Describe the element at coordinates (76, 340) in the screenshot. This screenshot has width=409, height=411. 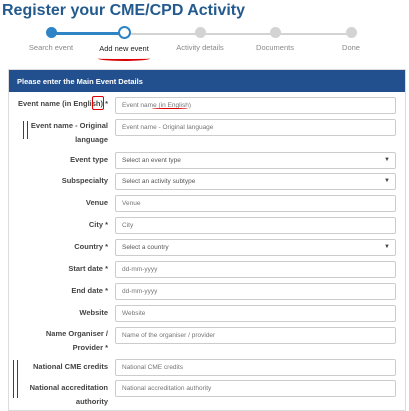
I see `organiser-label: Name Organiser / Provider *` at that location.